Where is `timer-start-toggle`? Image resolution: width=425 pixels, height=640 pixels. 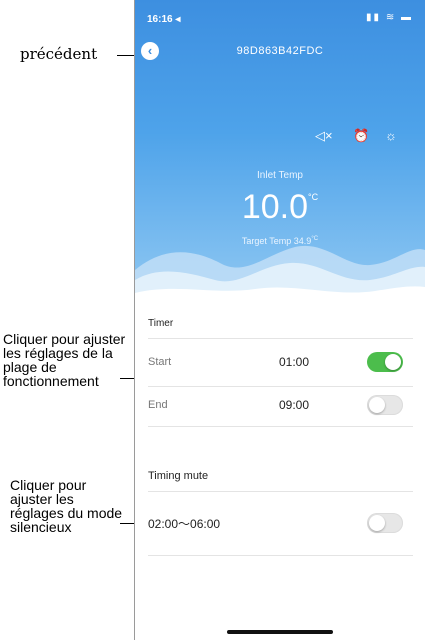 timer-start-toggle is located at coordinates (385, 362).